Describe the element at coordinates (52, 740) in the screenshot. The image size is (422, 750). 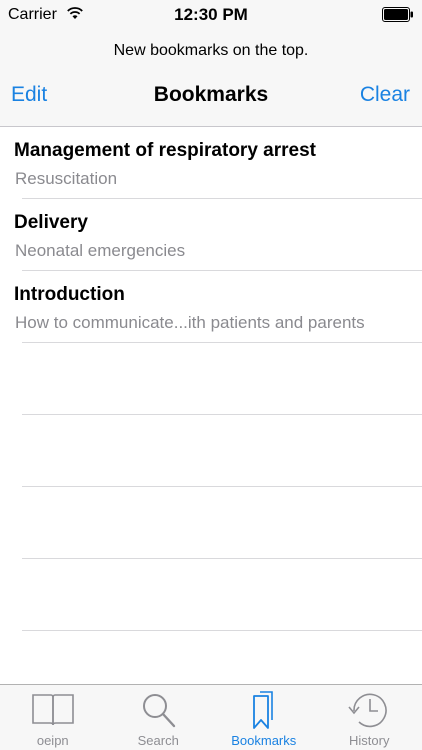
I see `tab-label: oeipn` at that location.